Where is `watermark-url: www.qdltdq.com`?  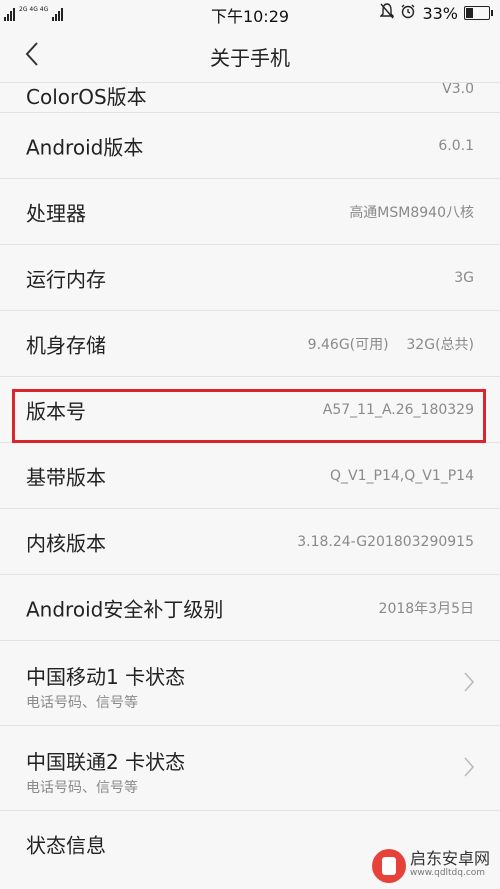 watermark-url: www.qdltdq.com is located at coordinates (447, 873).